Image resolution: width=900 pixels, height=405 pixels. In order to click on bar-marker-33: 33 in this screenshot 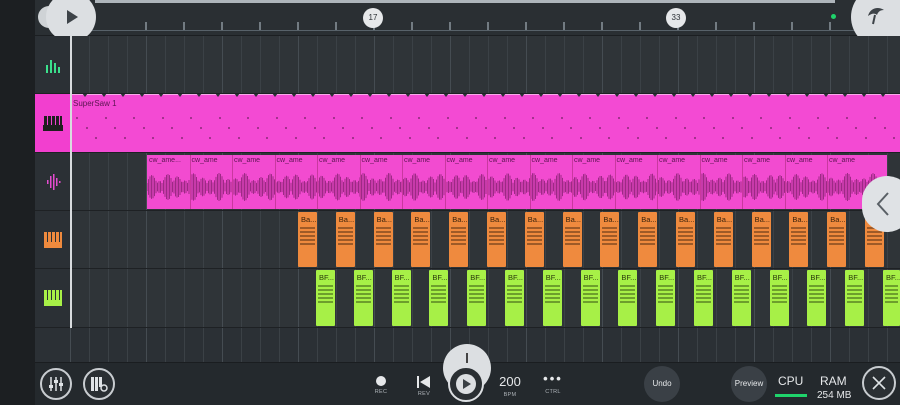, I will do `click(676, 18)`.